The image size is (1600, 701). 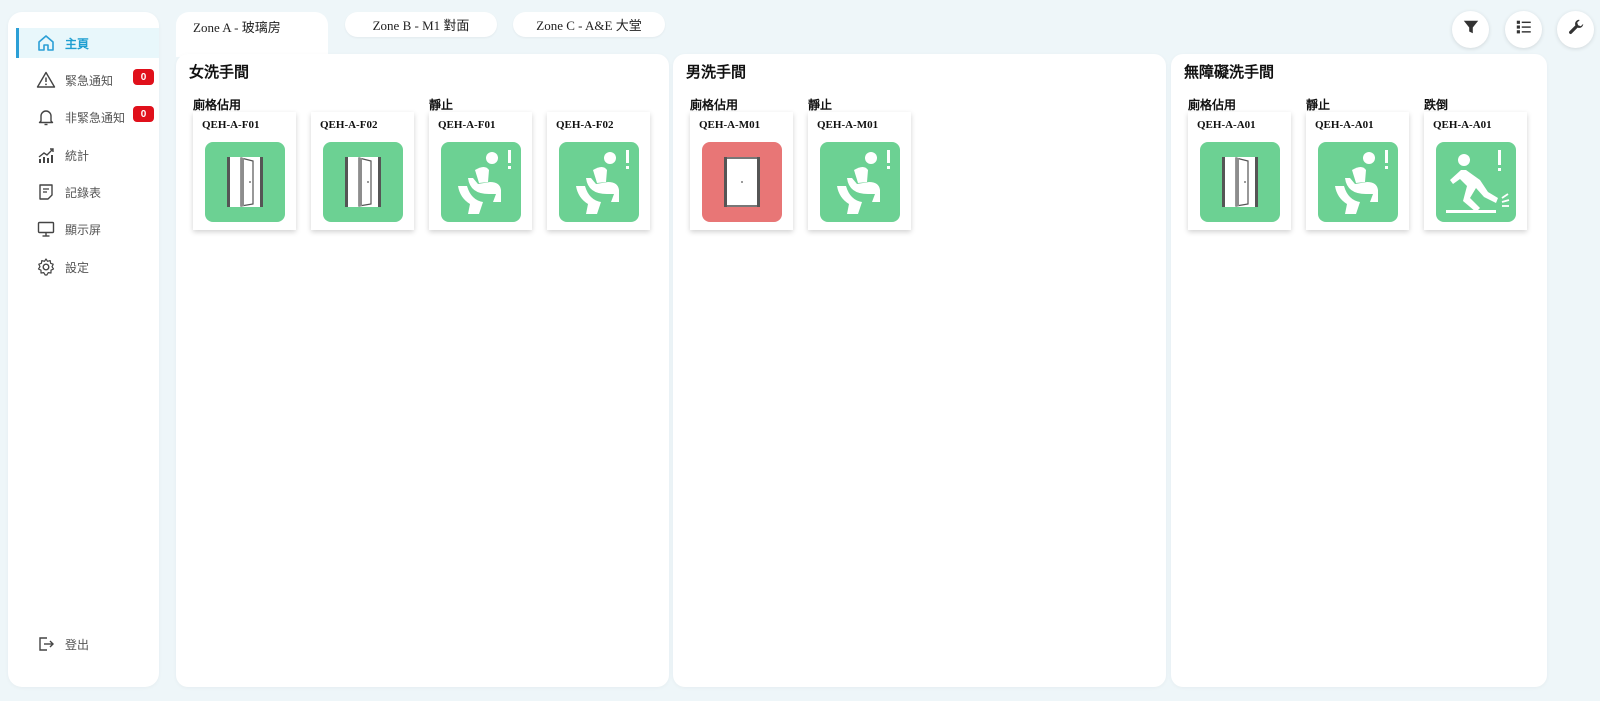 What do you see at coordinates (716, 72) in the screenshot?
I see `panel-title: 男洗手間` at bounding box center [716, 72].